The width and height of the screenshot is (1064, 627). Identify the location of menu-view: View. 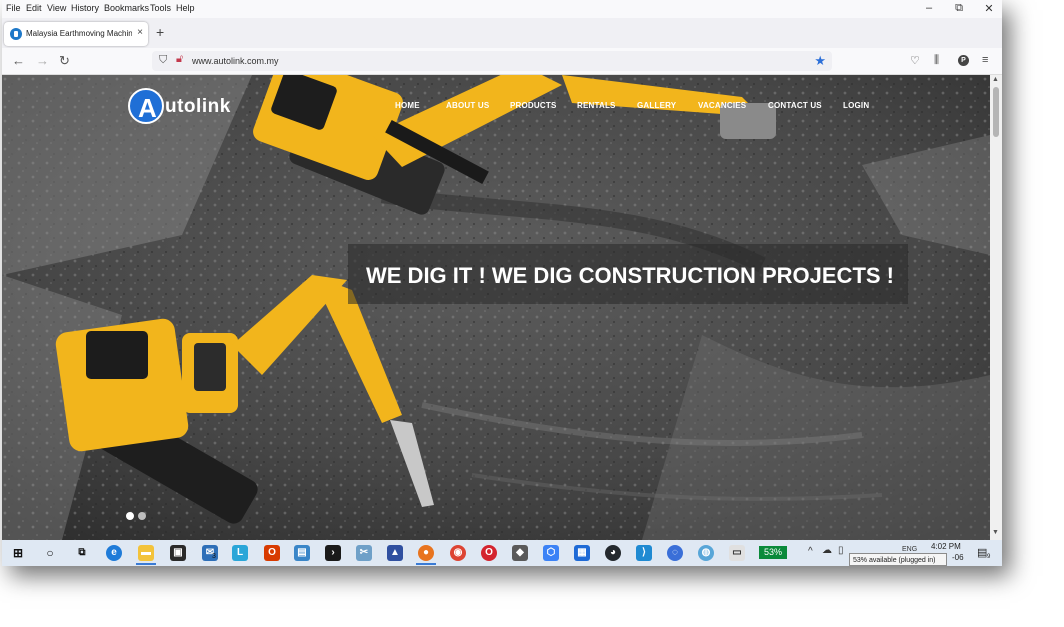
(56, 8).